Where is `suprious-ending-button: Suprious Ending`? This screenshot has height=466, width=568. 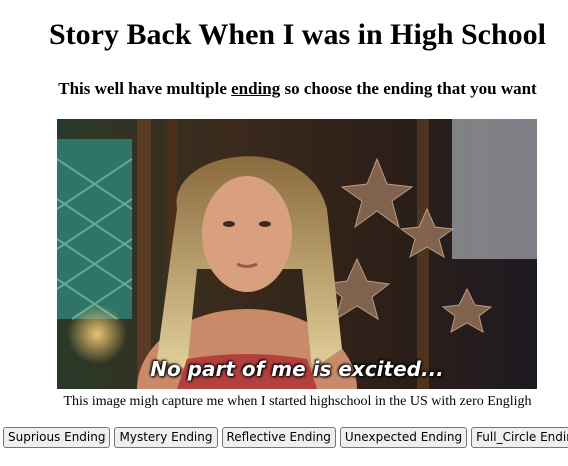
suprious-ending-button: Suprious Ending is located at coordinates (57, 437).